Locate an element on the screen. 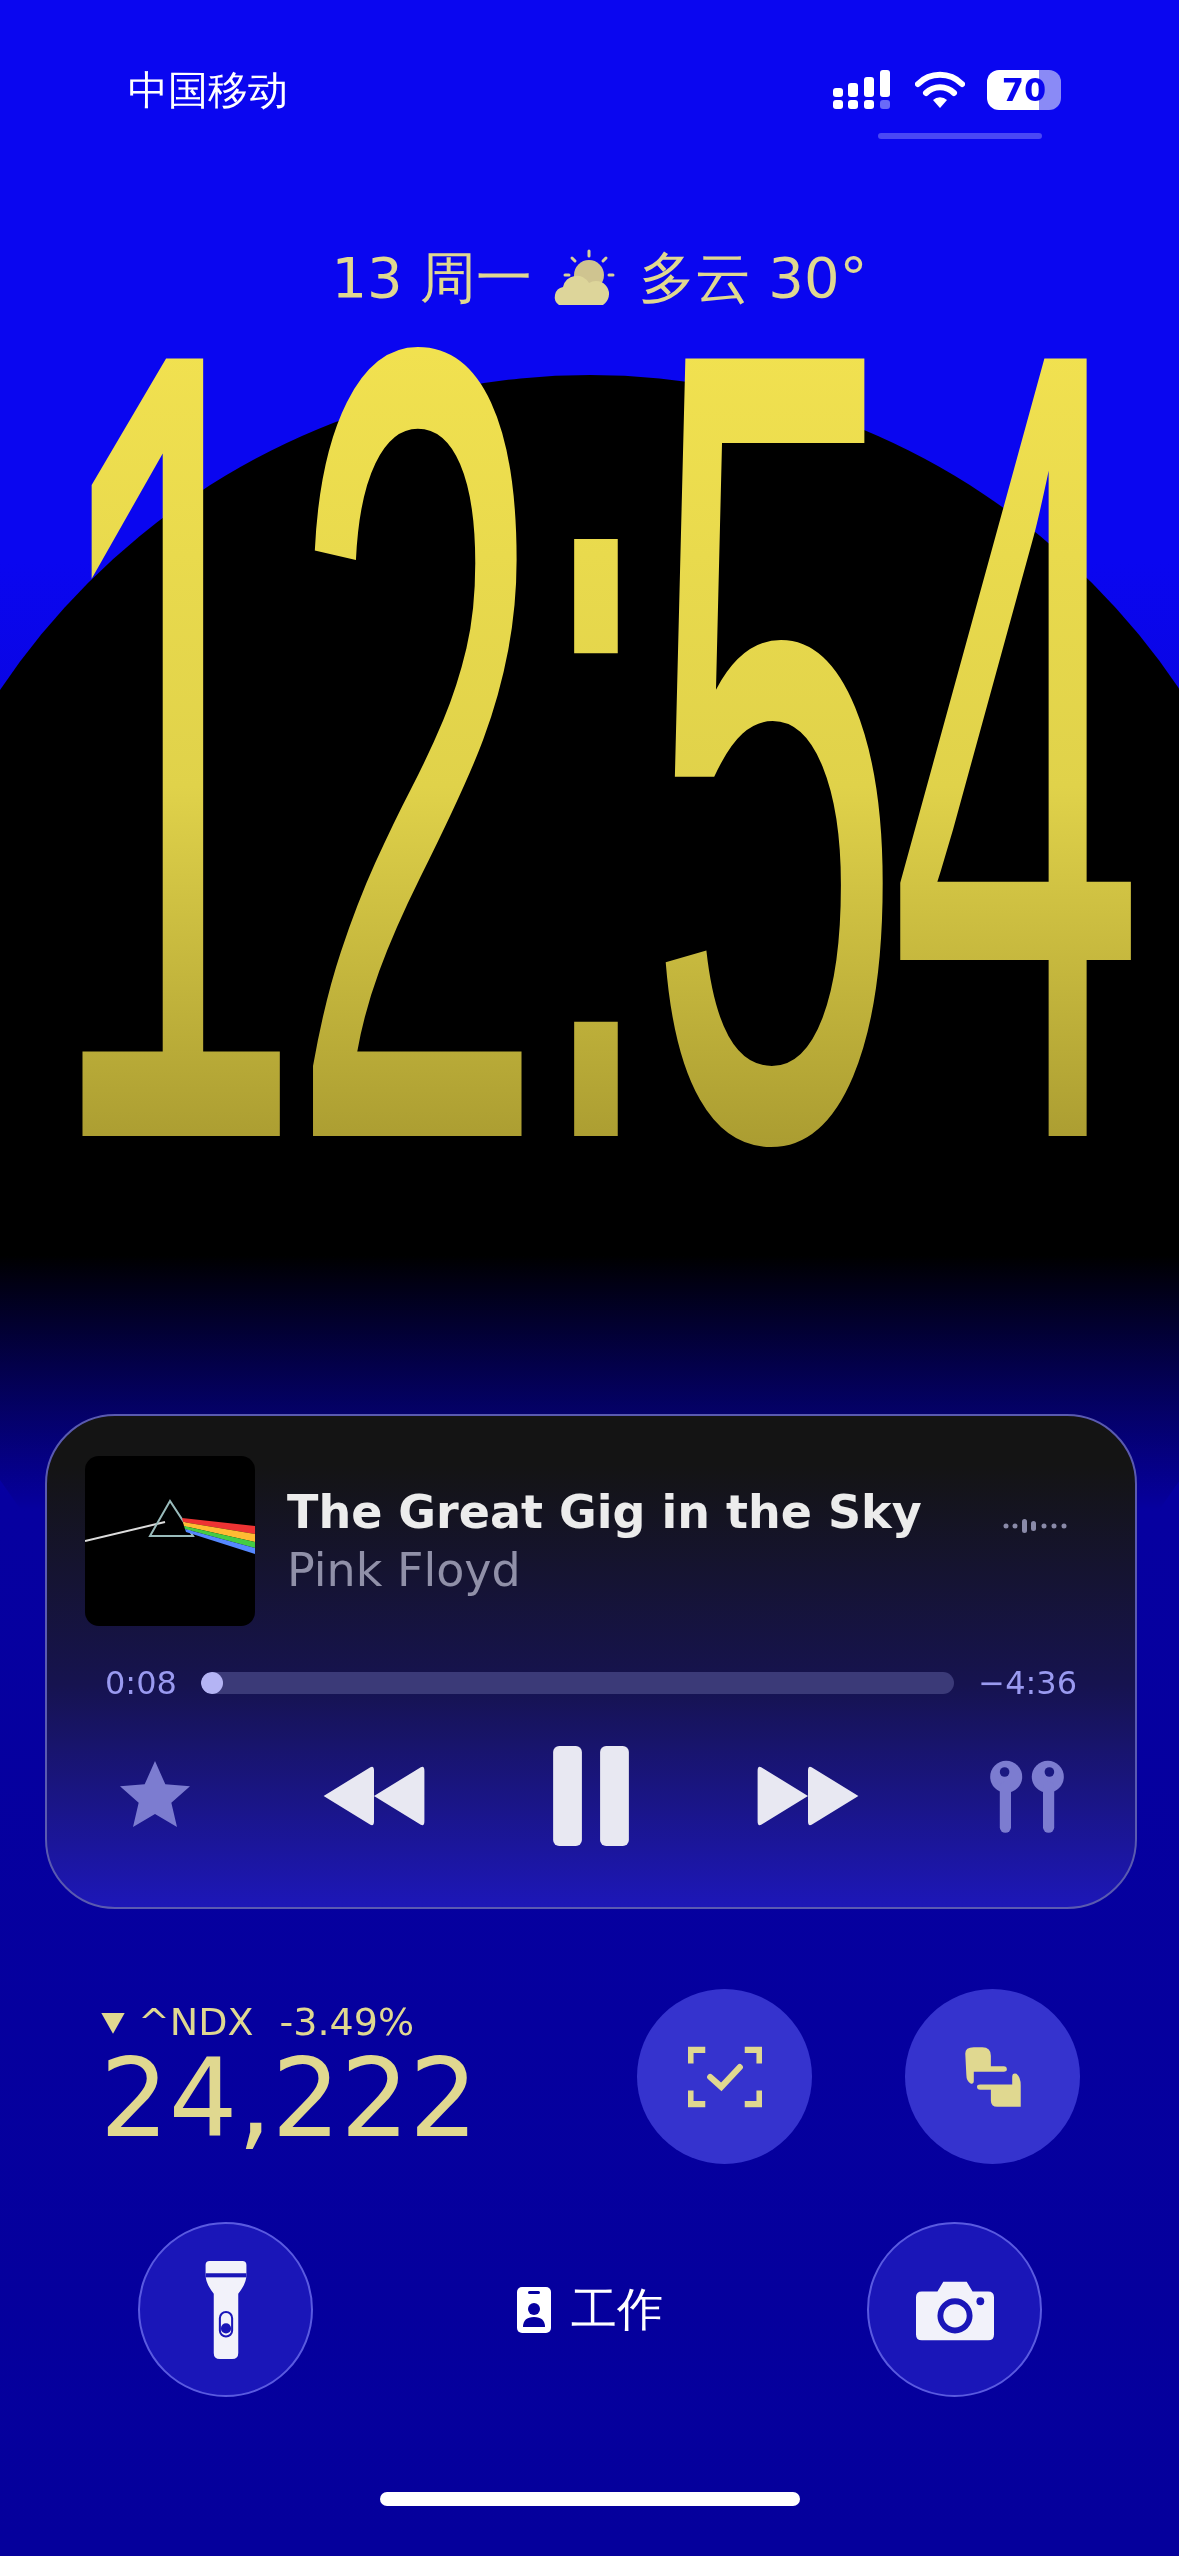 The width and height of the screenshot is (1179, 2556). stock-change: -3.49% is located at coordinates (346, 2021).